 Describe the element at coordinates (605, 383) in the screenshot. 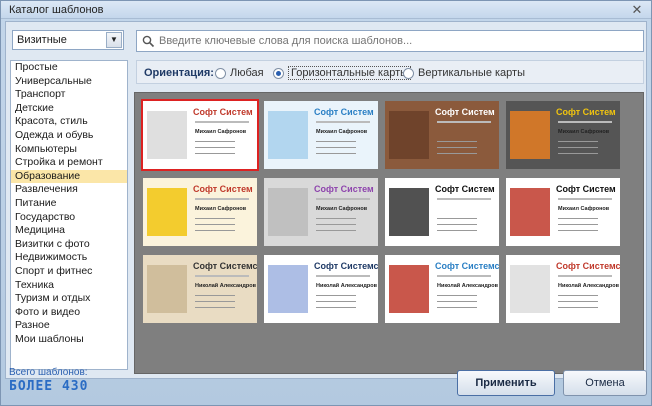

I see `cancel-button: Отмена` at that location.